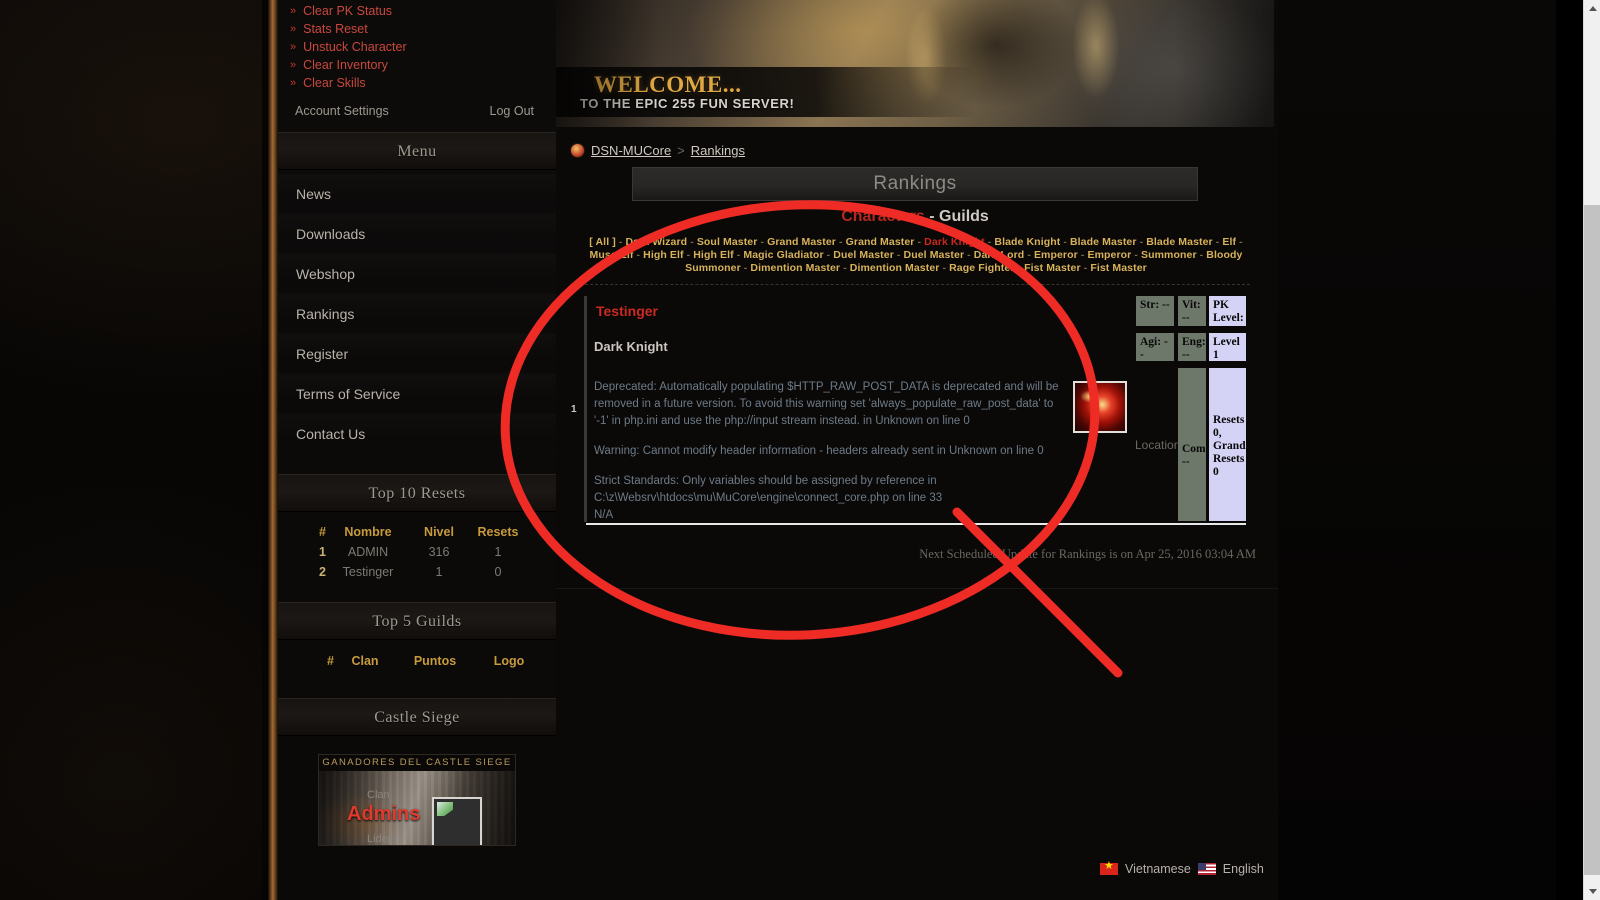  Describe the element at coordinates (417, 662) in the screenshot. I see `top-guilds-table-header: # Clan Puntos Logo` at that location.